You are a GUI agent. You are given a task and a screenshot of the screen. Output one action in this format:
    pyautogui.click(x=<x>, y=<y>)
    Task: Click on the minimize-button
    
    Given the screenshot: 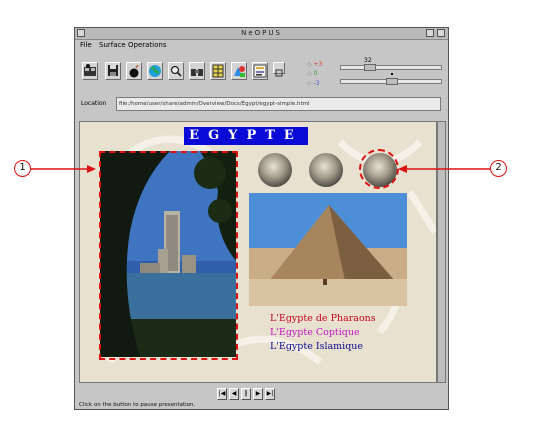 What is the action you would take?
    pyautogui.click(x=430, y=33)
    